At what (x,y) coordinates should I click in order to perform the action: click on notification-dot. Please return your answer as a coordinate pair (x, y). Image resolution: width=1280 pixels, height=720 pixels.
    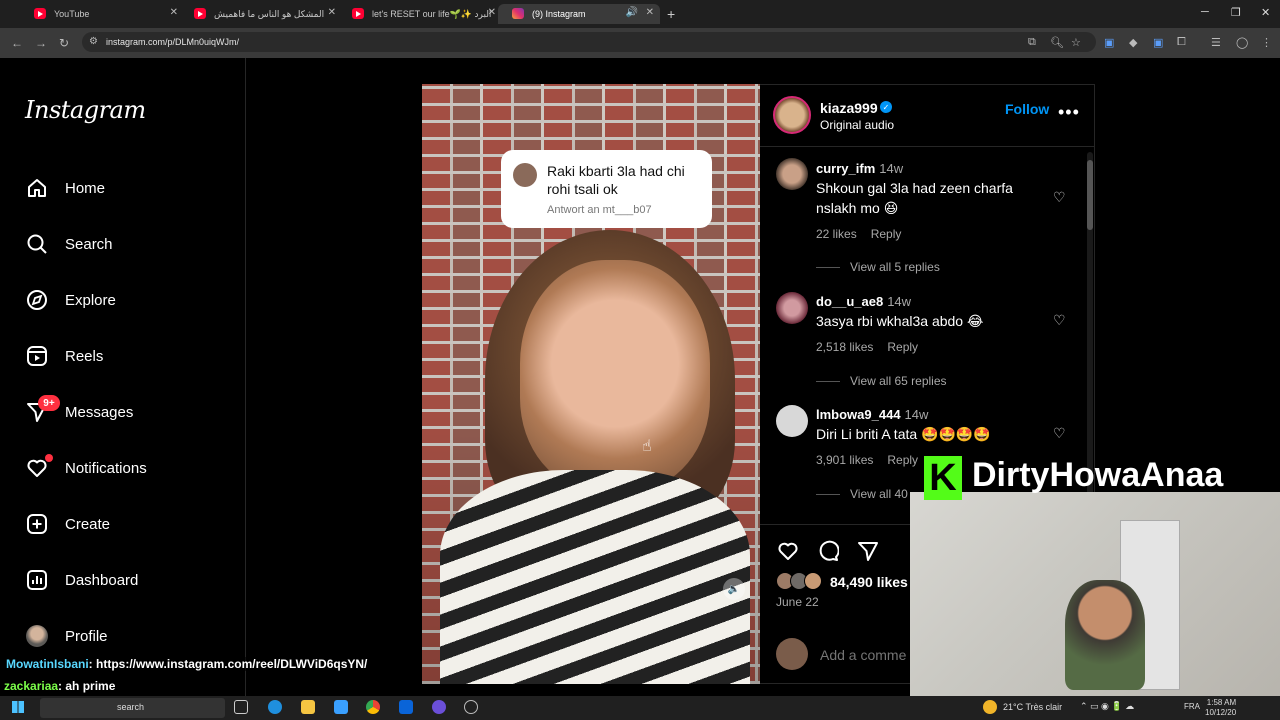
    Looking at the image, I should click on (49, 458).